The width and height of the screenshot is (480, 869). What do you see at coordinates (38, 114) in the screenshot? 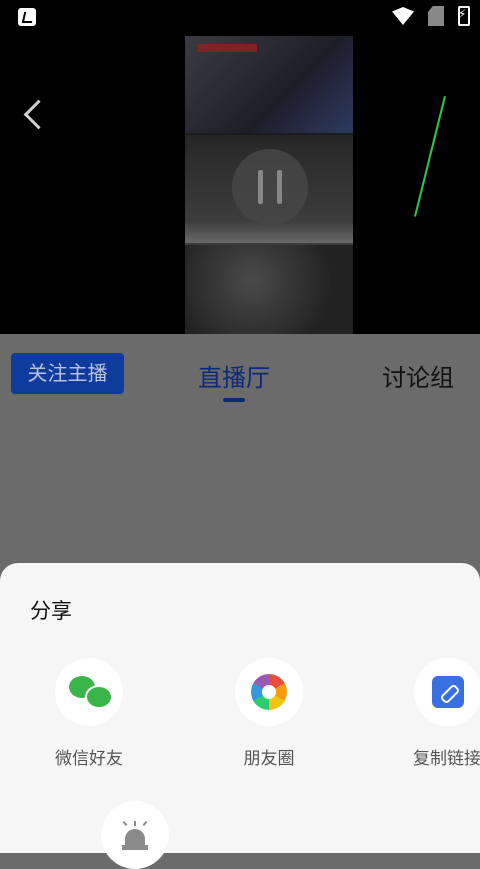
I see `back-arrow-icon` at bounding box center [38, 114].